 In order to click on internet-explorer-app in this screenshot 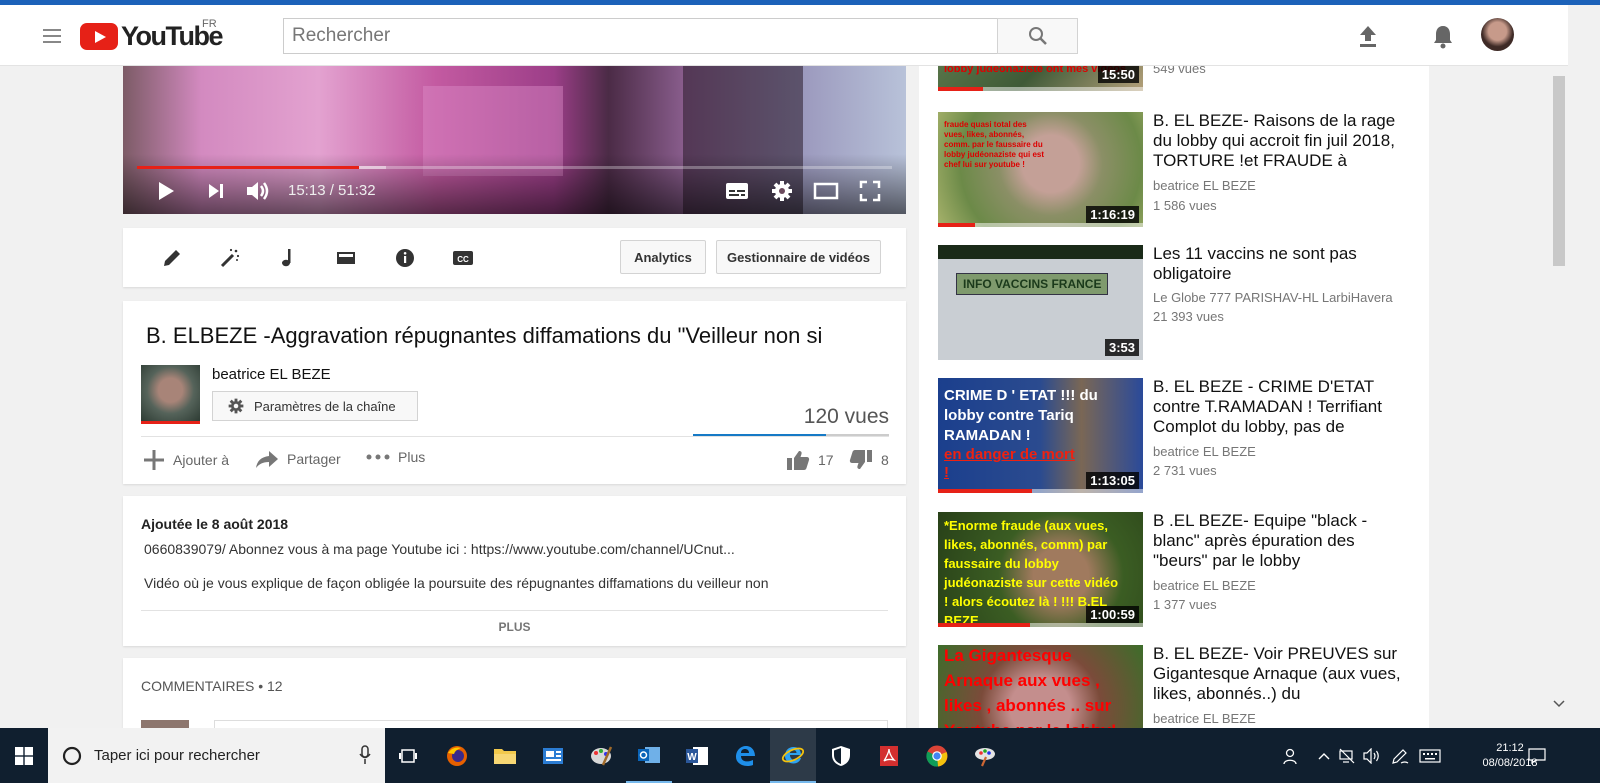, I will do `click(793, 755)`.